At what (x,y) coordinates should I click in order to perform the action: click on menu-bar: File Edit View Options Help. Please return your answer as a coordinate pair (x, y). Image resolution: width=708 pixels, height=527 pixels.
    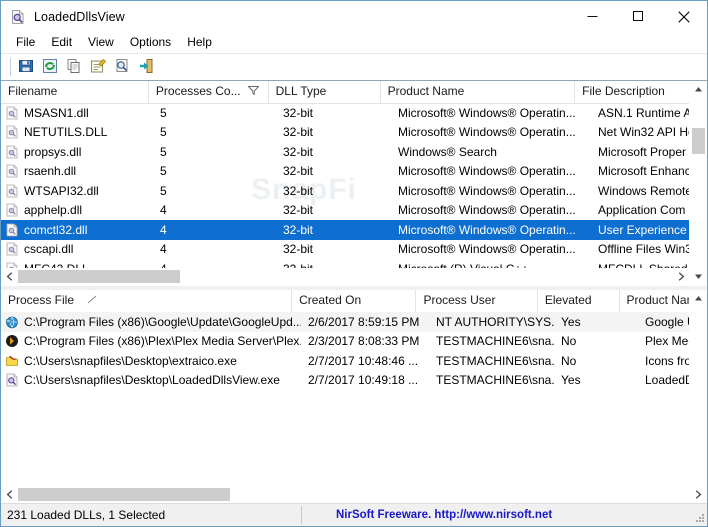
    Looking at the image, I should click on (354, 43).